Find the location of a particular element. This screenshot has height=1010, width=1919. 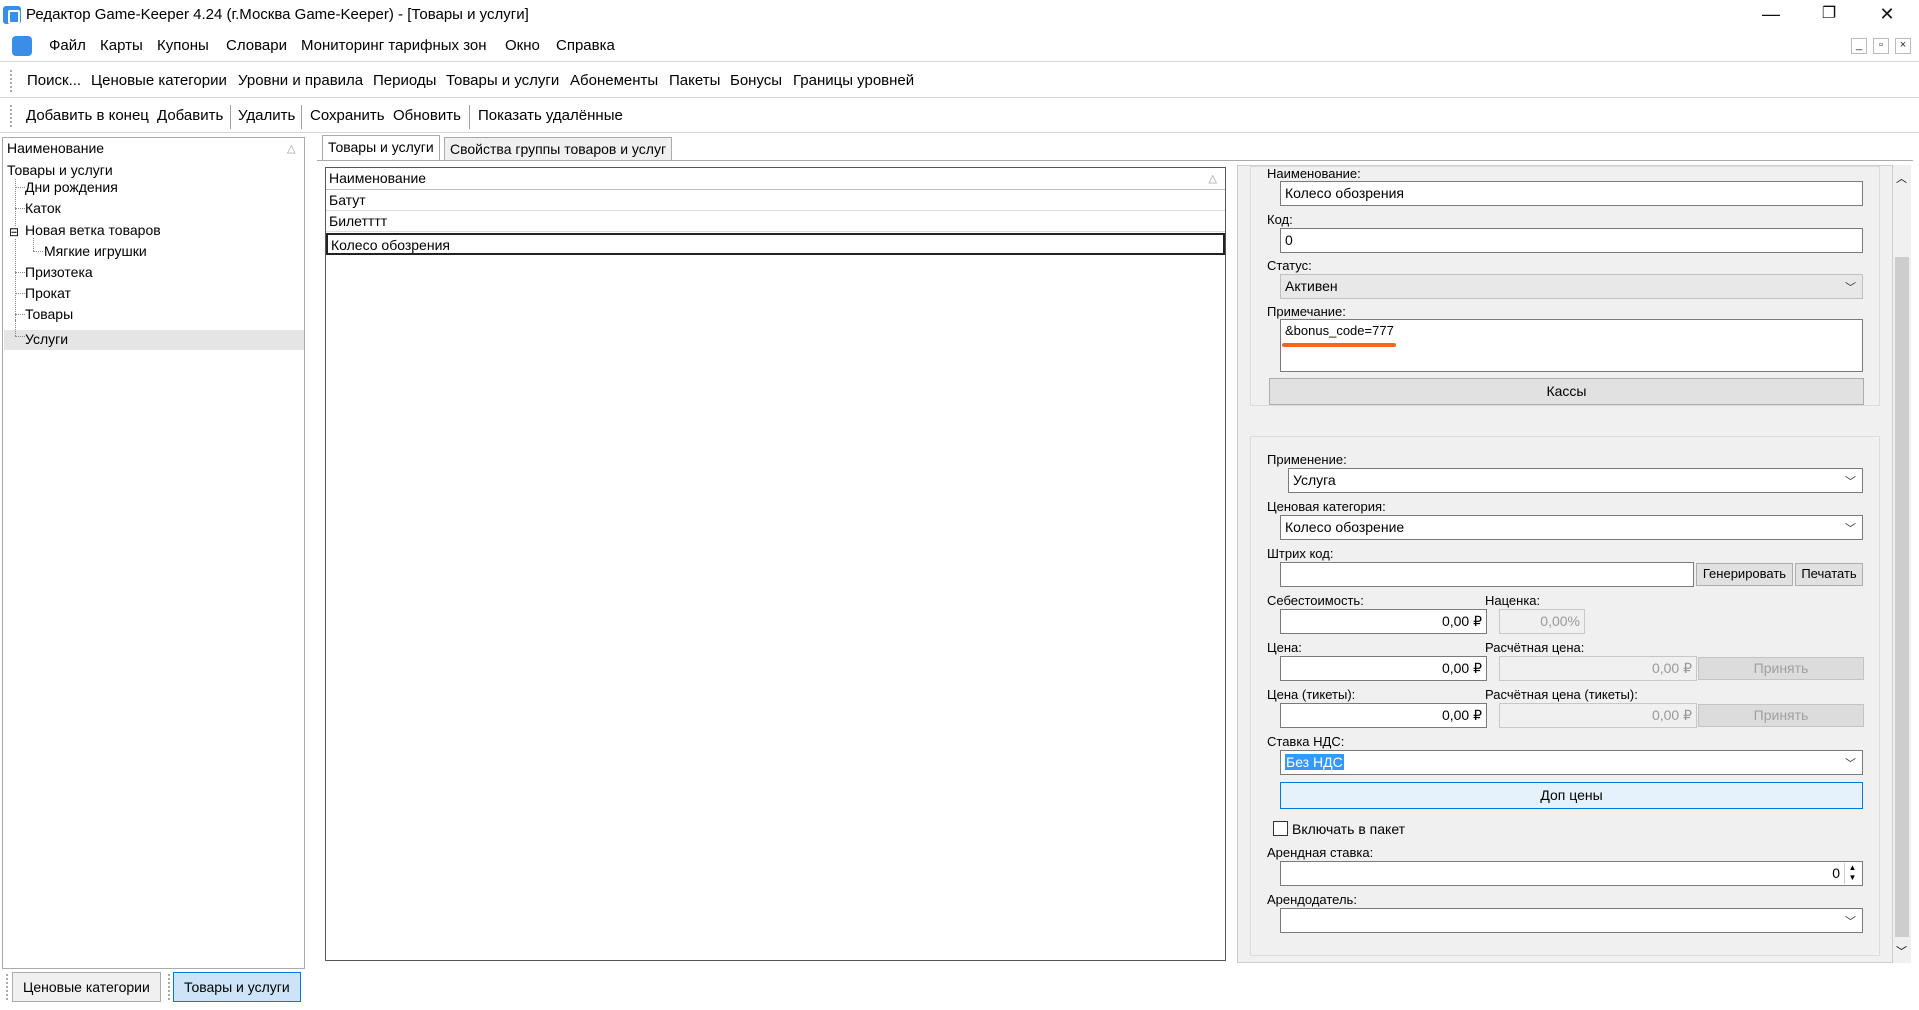

tree-item-goods: Товары is located at coordinates (49, 314).